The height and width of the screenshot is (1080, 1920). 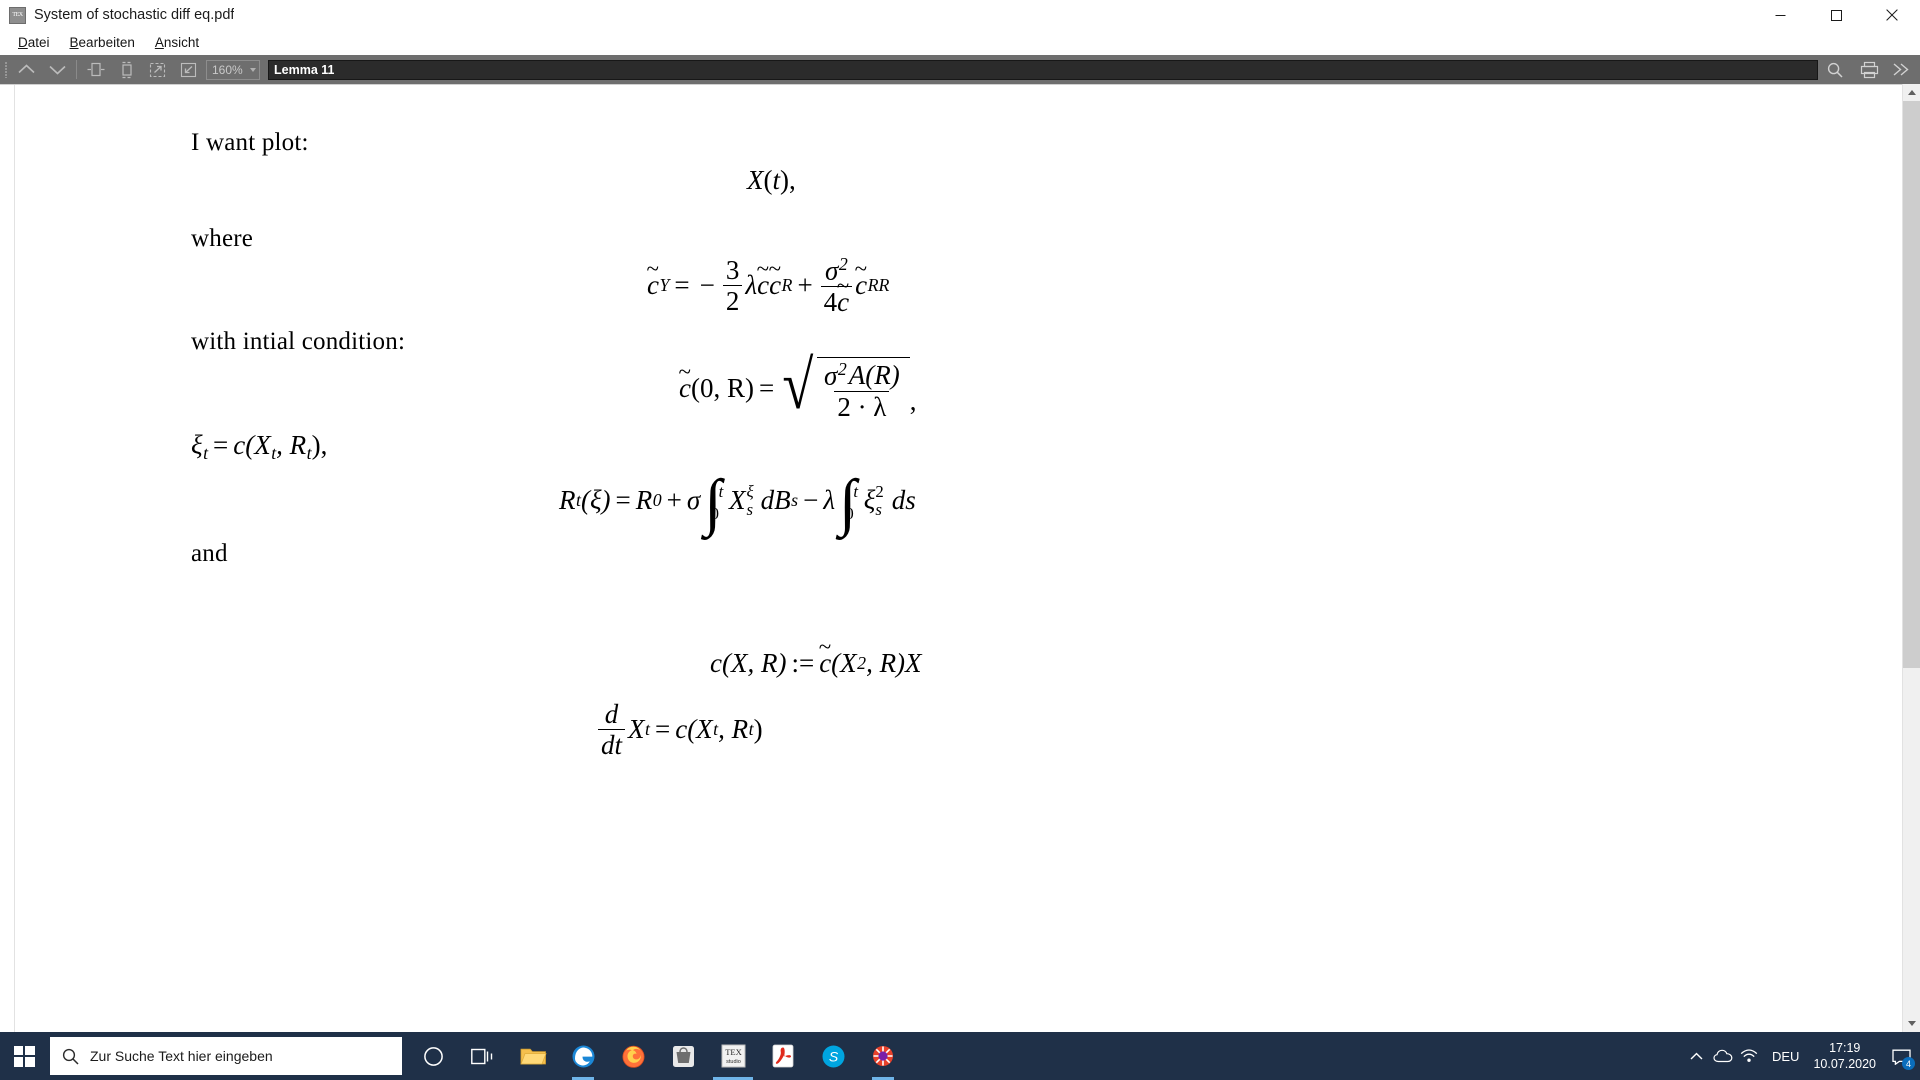 I want to click on eq-rt-equals: =, so click(x=623, y=500).